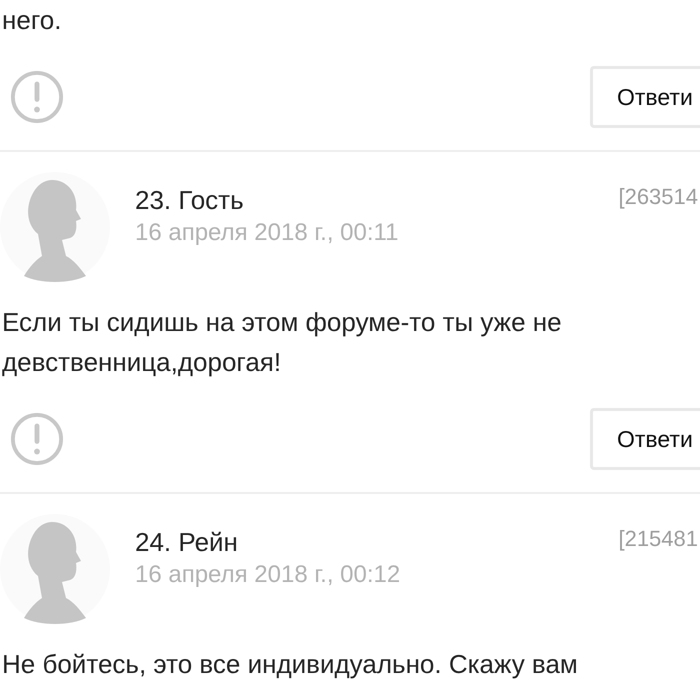 This screenshot has height=700, width=700. I want to click on post-date: 16 апреля 2018 г., 00:12, so click(267, 575).